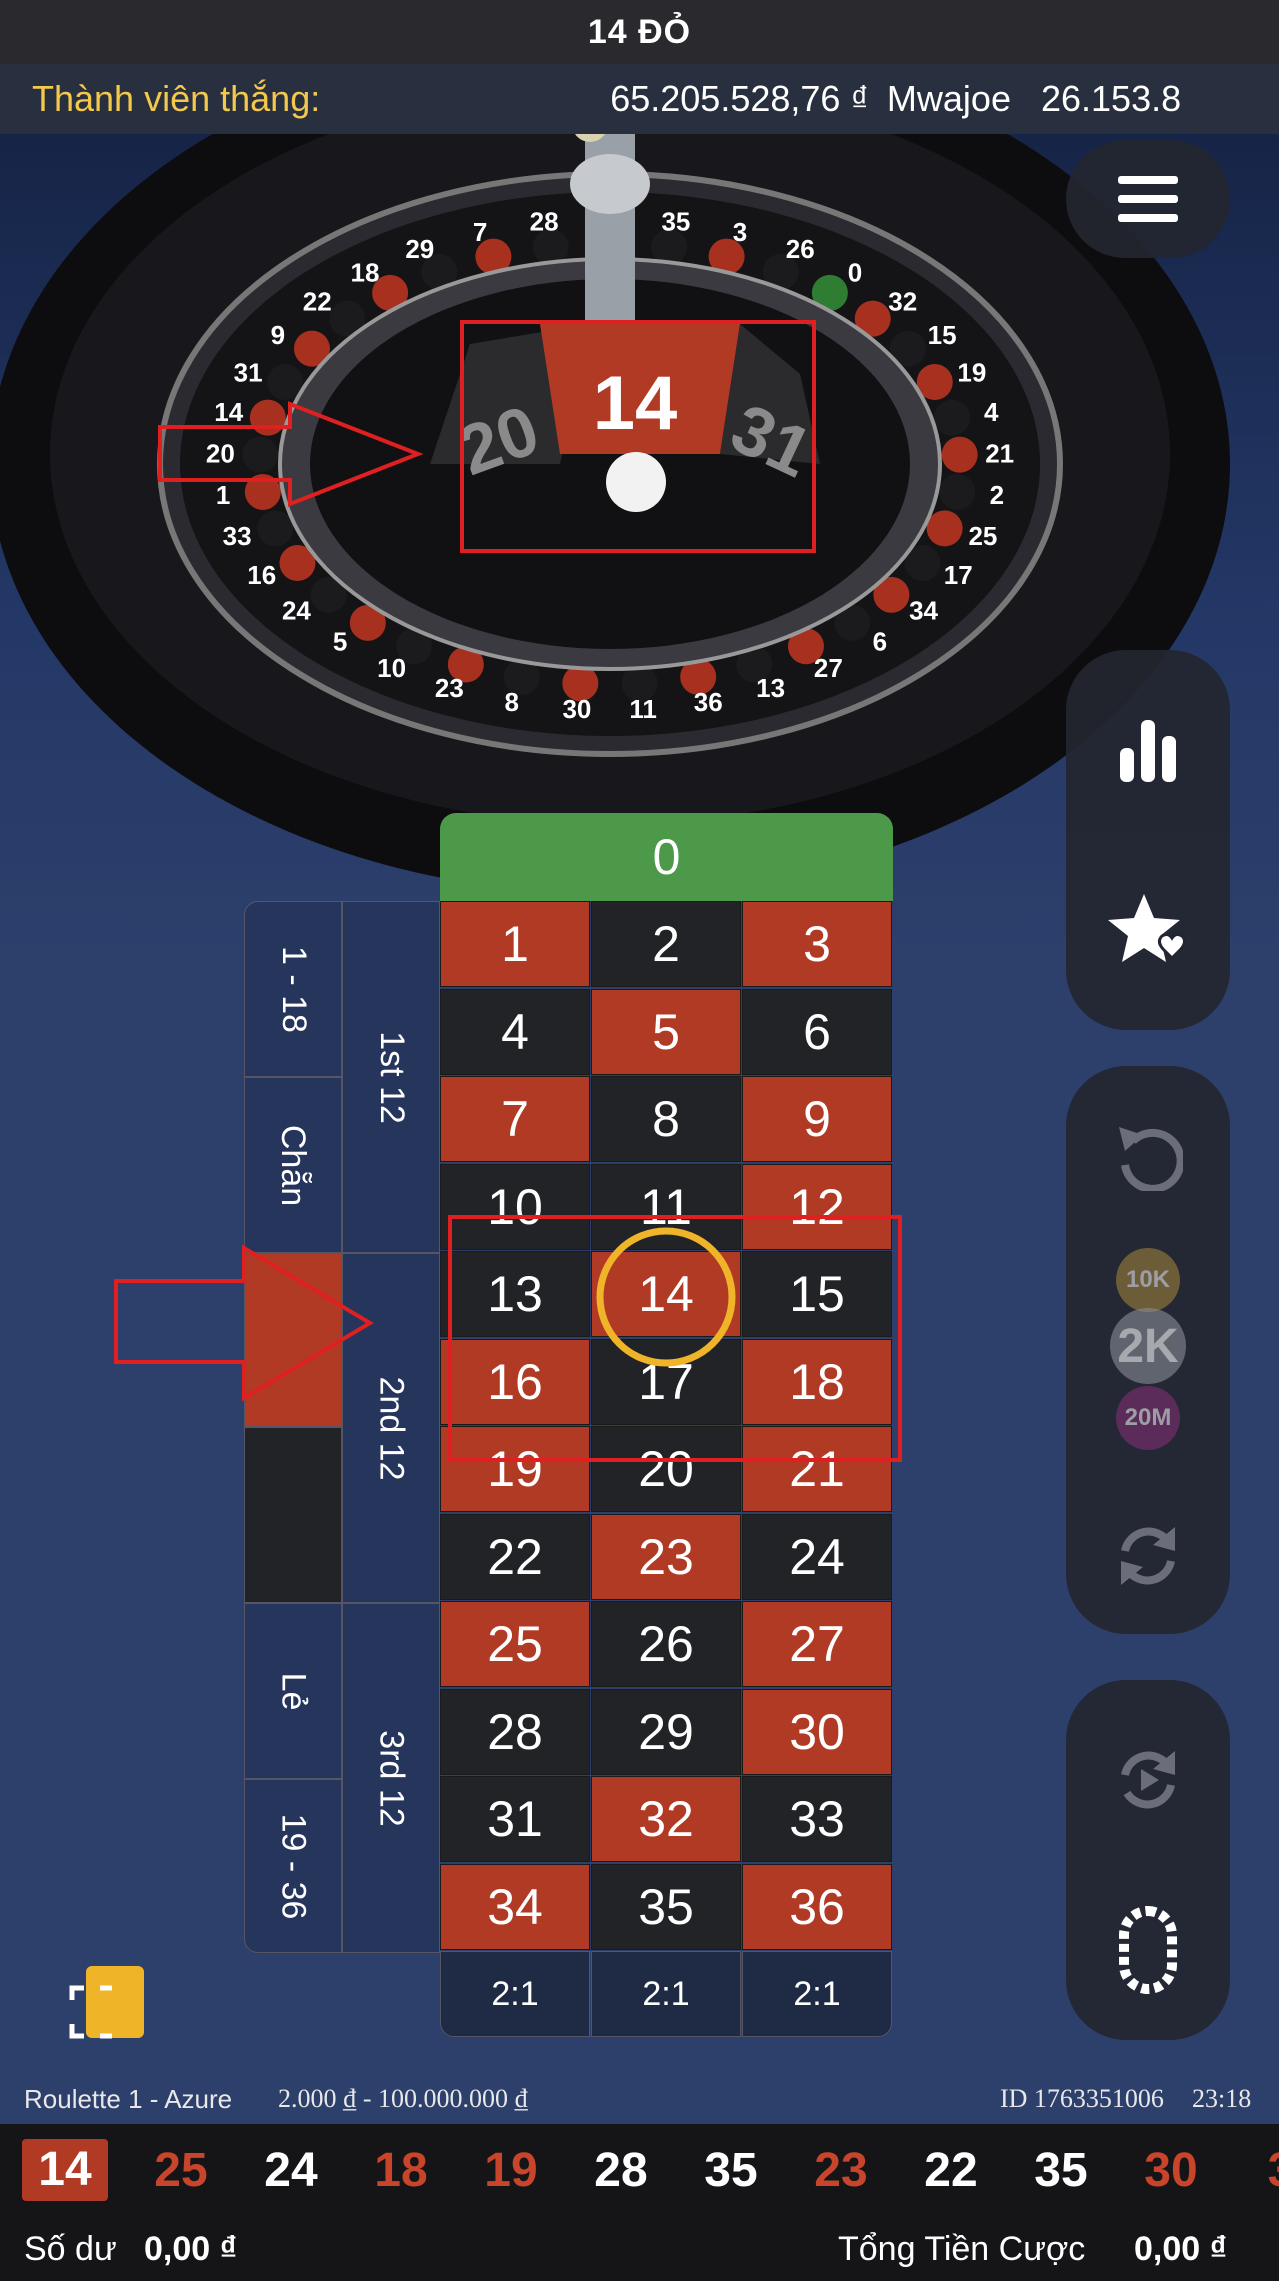  Describe the element at coordinates (999, 454) in the screenshot. I see `wheel-rim-number: 21` at that location.